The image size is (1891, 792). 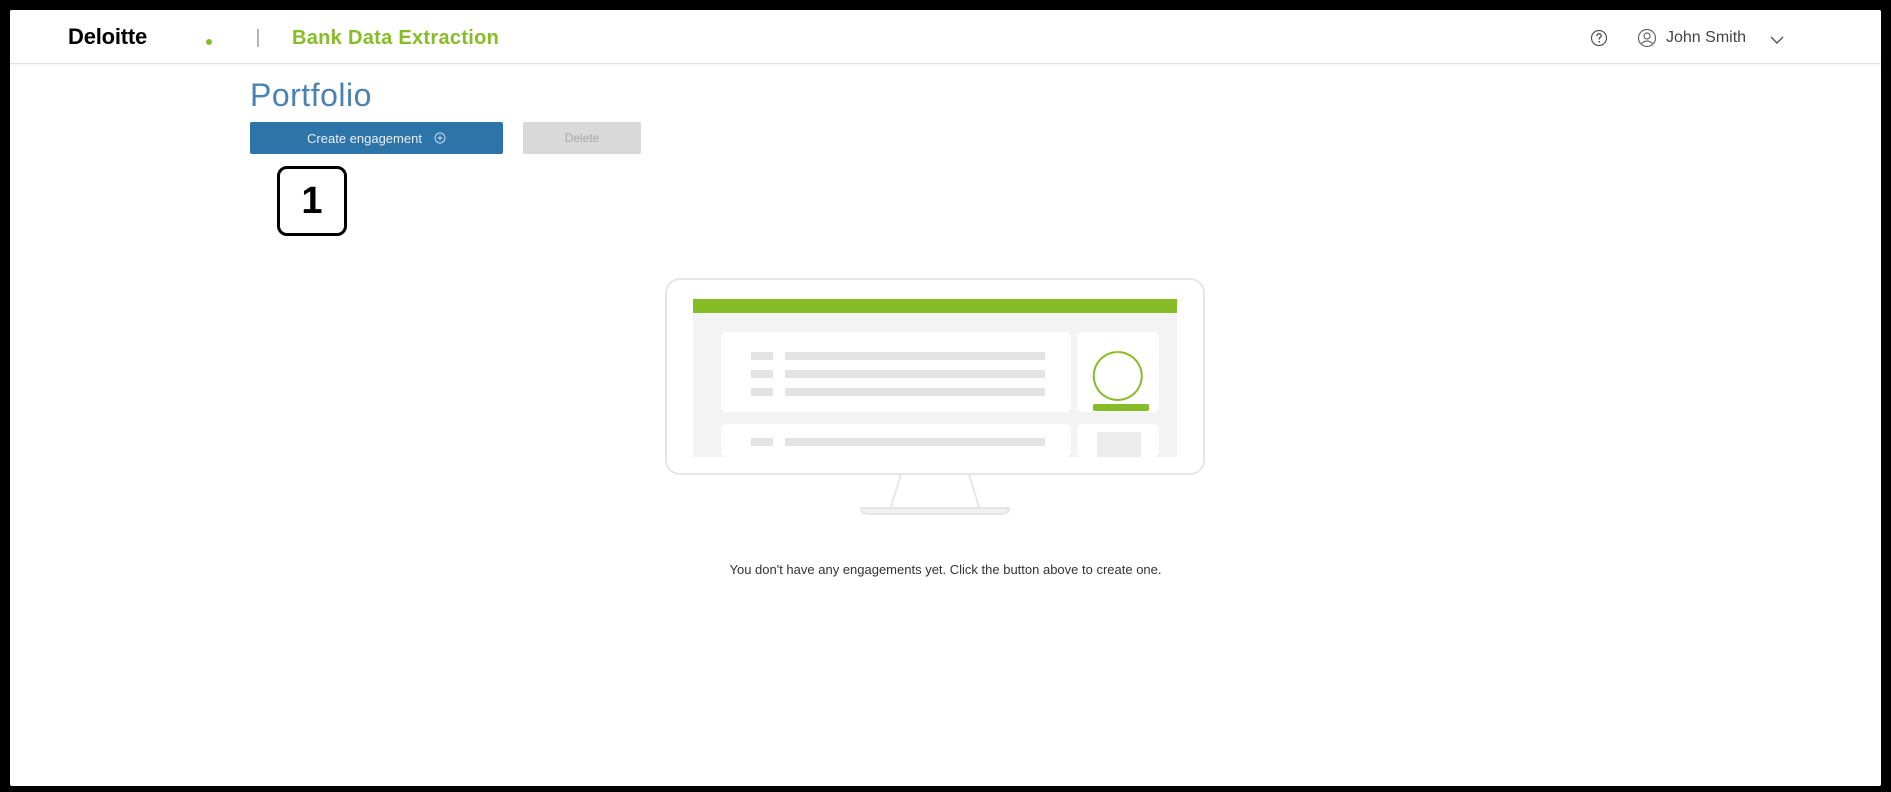 I want to click on chevron-down-icon, so click(x=1777, y=38).